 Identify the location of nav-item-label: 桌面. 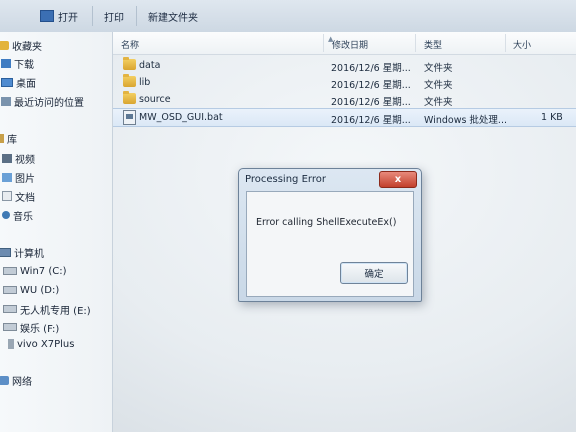
(26, 84).